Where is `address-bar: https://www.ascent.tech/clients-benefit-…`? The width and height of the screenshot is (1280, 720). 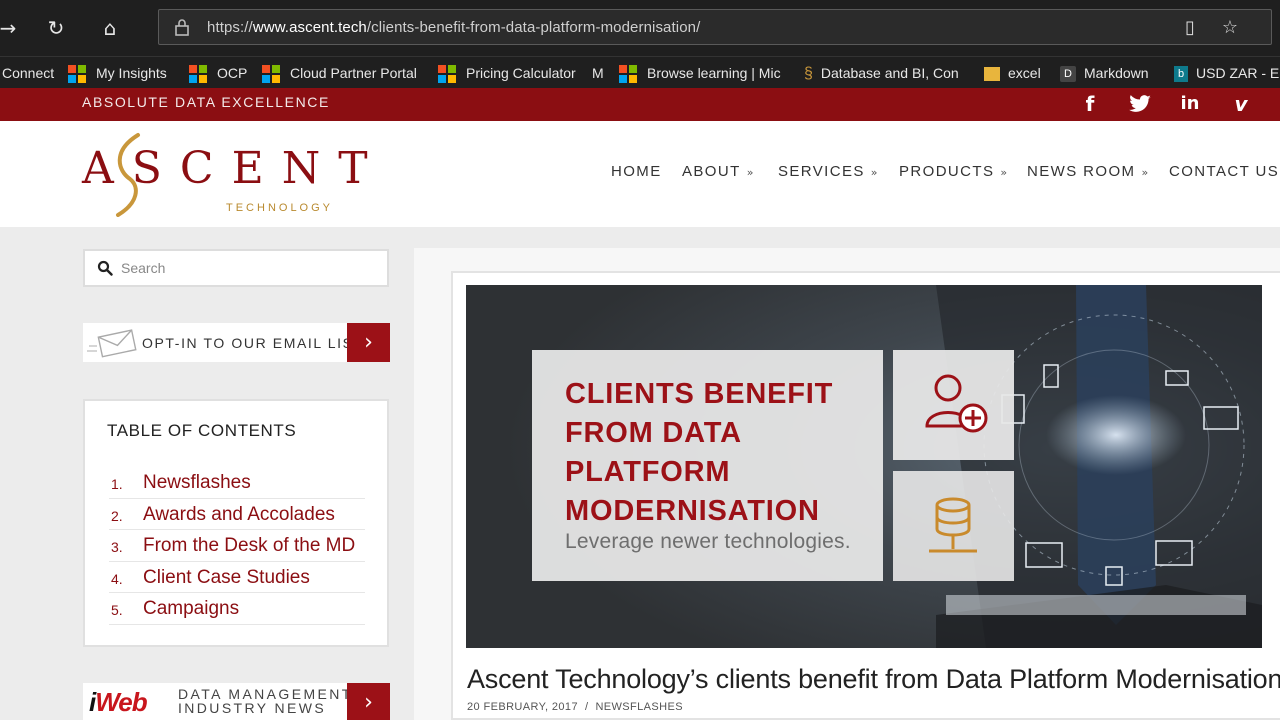
address-bar: https://www.ascent.tech/clients-benefit-… is located at coordinates (715, 27).